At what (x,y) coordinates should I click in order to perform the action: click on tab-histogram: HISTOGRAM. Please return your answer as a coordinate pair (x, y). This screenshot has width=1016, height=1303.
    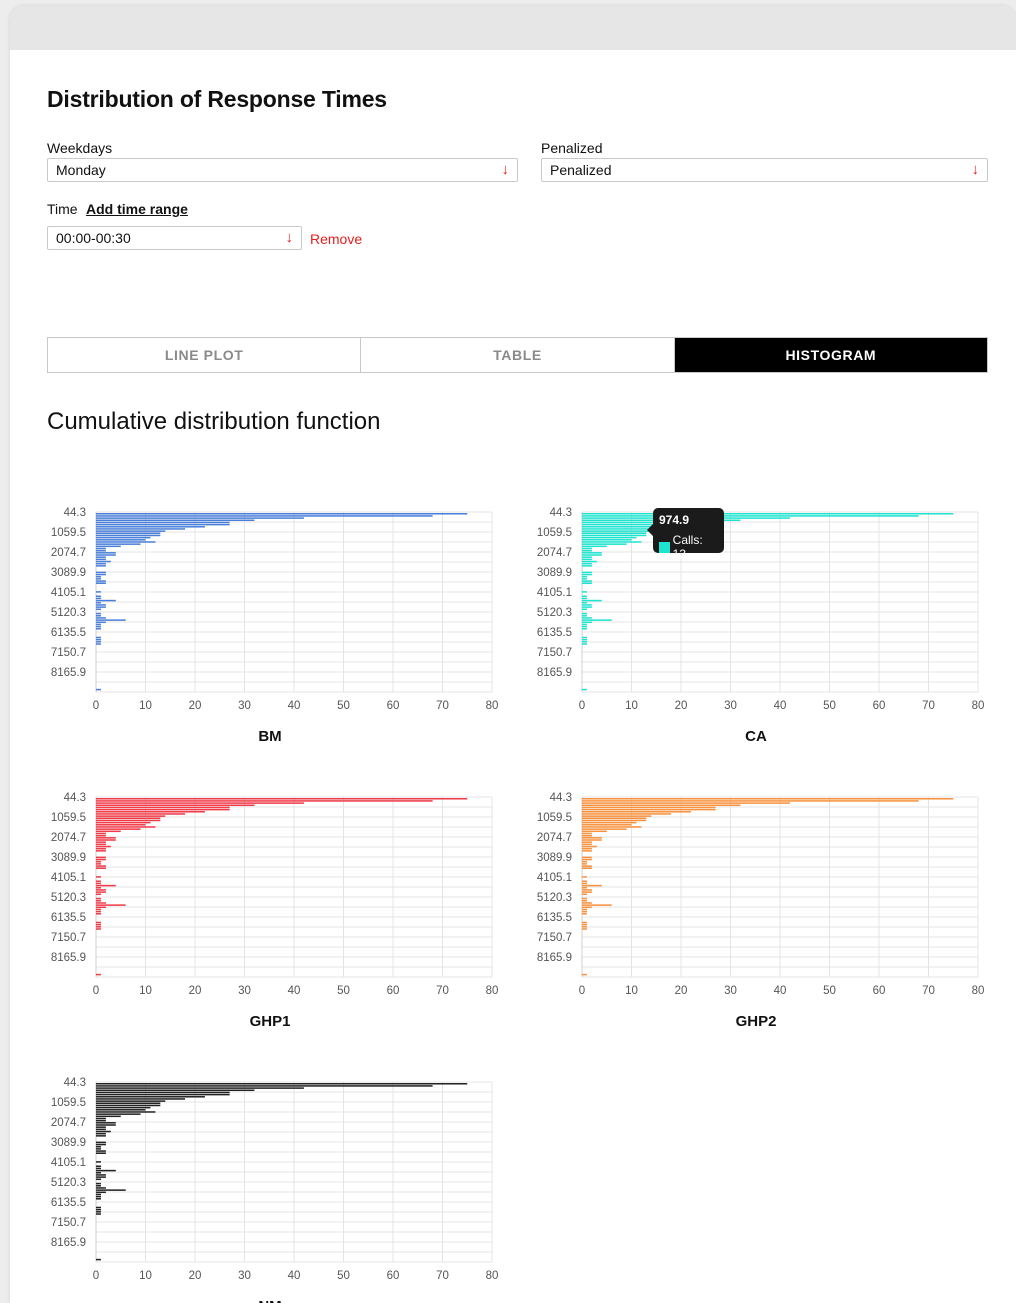
    Looking at the image, I should click on (830, 355).